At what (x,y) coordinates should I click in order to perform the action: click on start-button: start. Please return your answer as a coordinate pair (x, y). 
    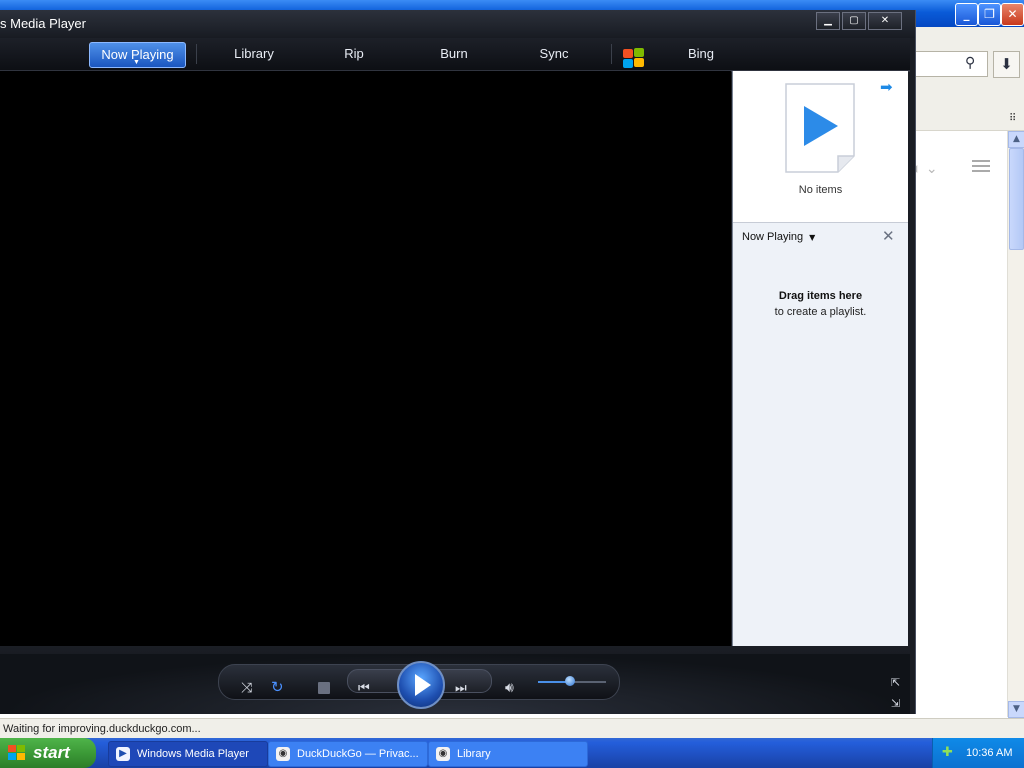
    Looking at the image, I should click on (48, 753).